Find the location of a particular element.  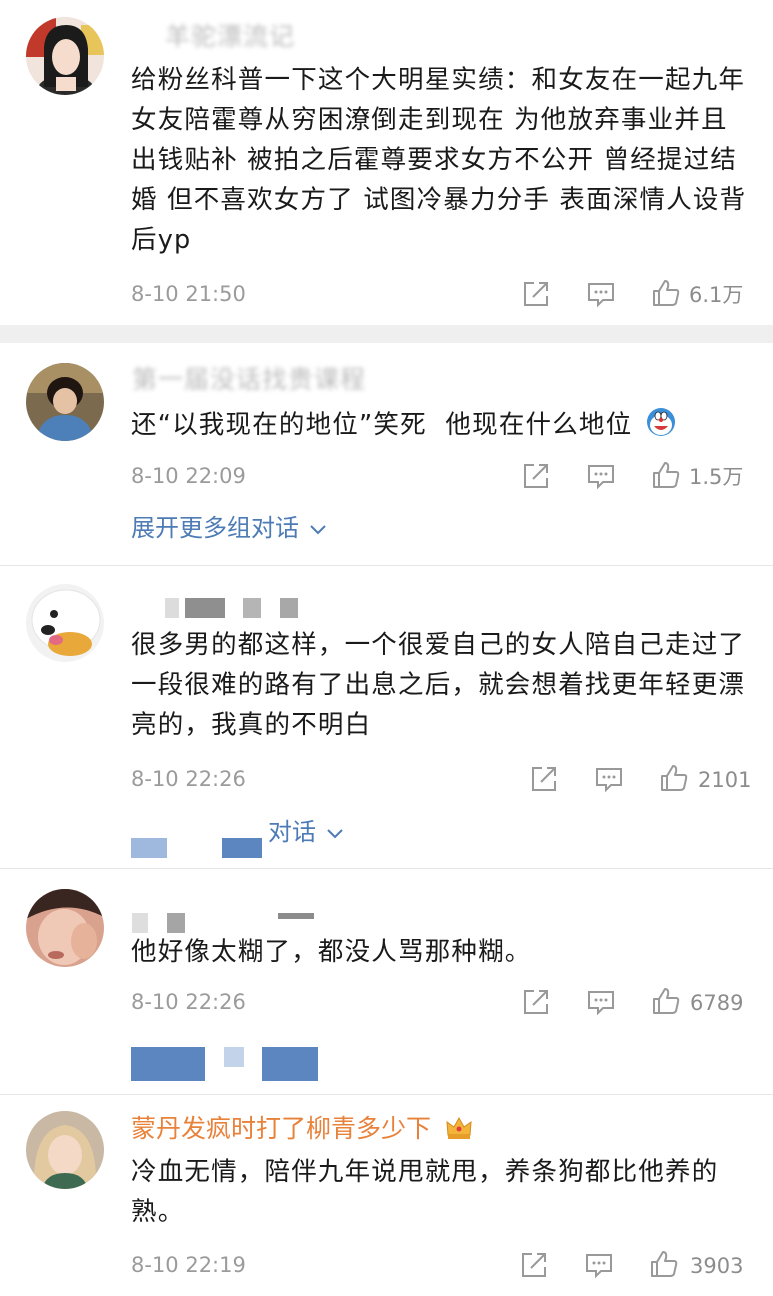

expand-label: 展开更多组对话 is located at coordinates (215, 528).